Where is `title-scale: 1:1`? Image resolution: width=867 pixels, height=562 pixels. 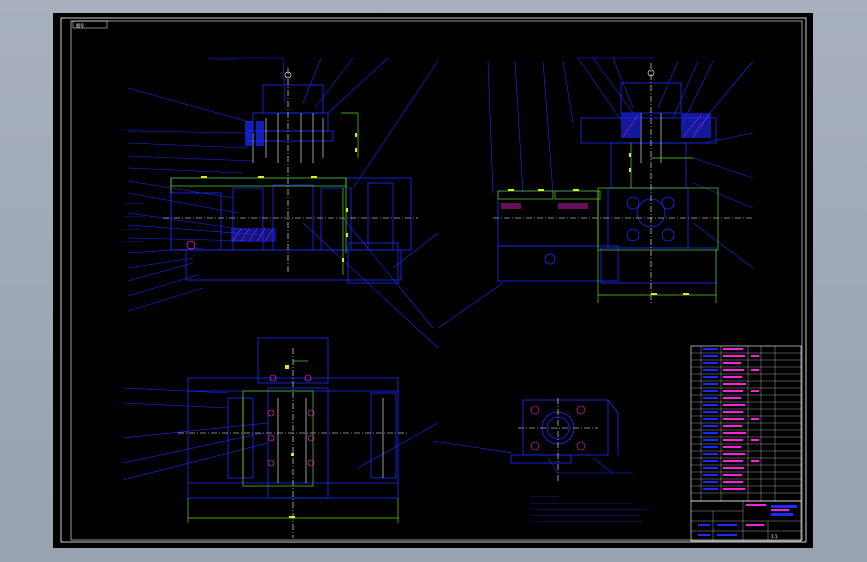 title-scale: 1:1 is located at coordinates (774, 536).